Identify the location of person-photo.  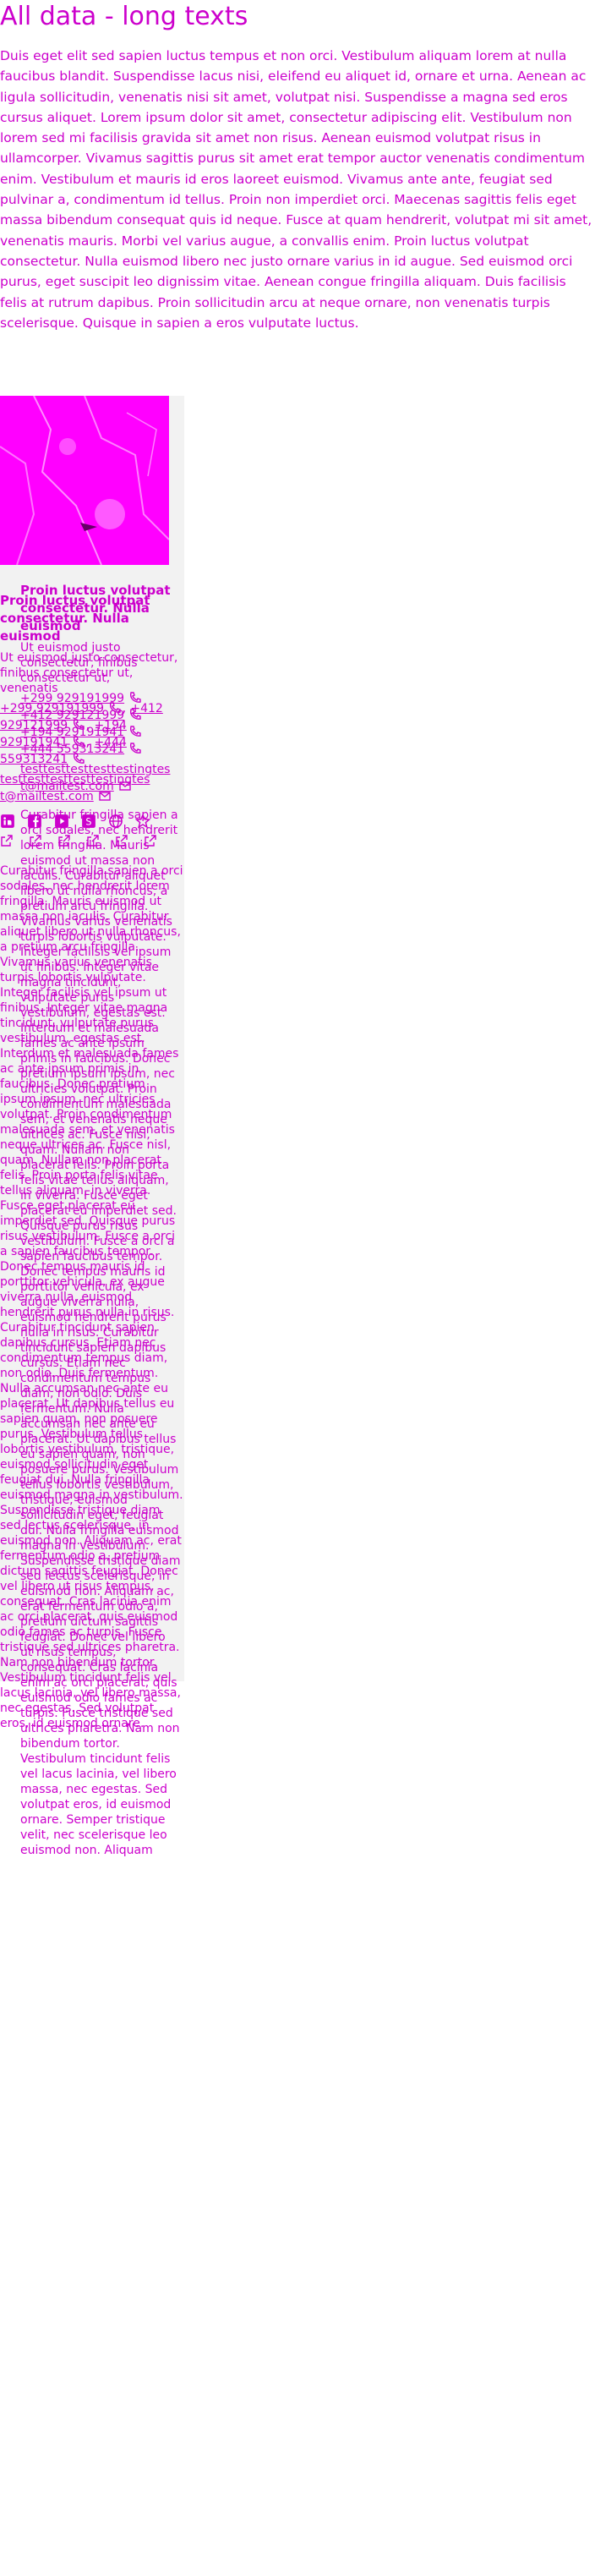
(84, 480).